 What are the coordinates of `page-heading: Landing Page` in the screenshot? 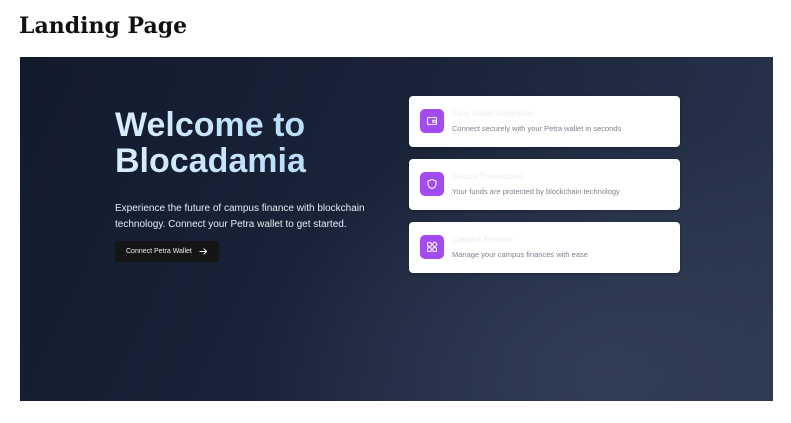 It's located at (103, 26).